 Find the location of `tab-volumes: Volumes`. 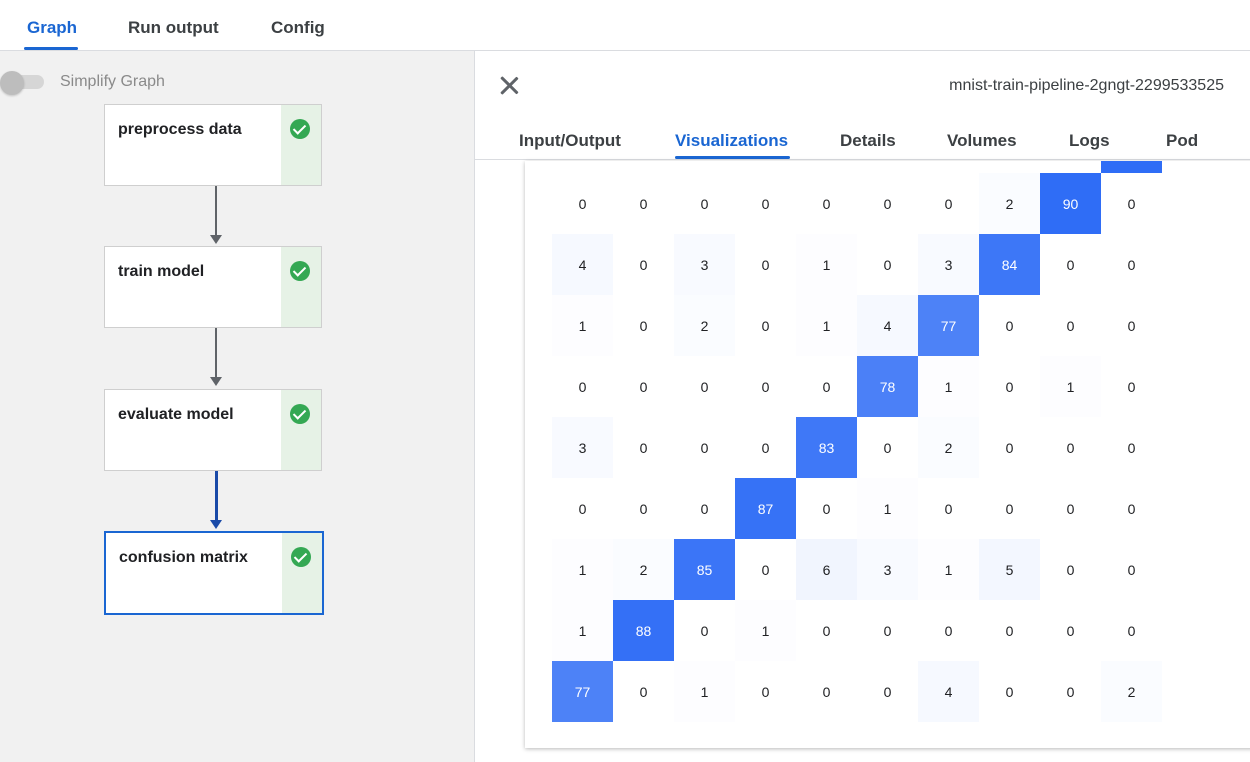

tab-volumes: Volumes is located at coordinates (982, 141).